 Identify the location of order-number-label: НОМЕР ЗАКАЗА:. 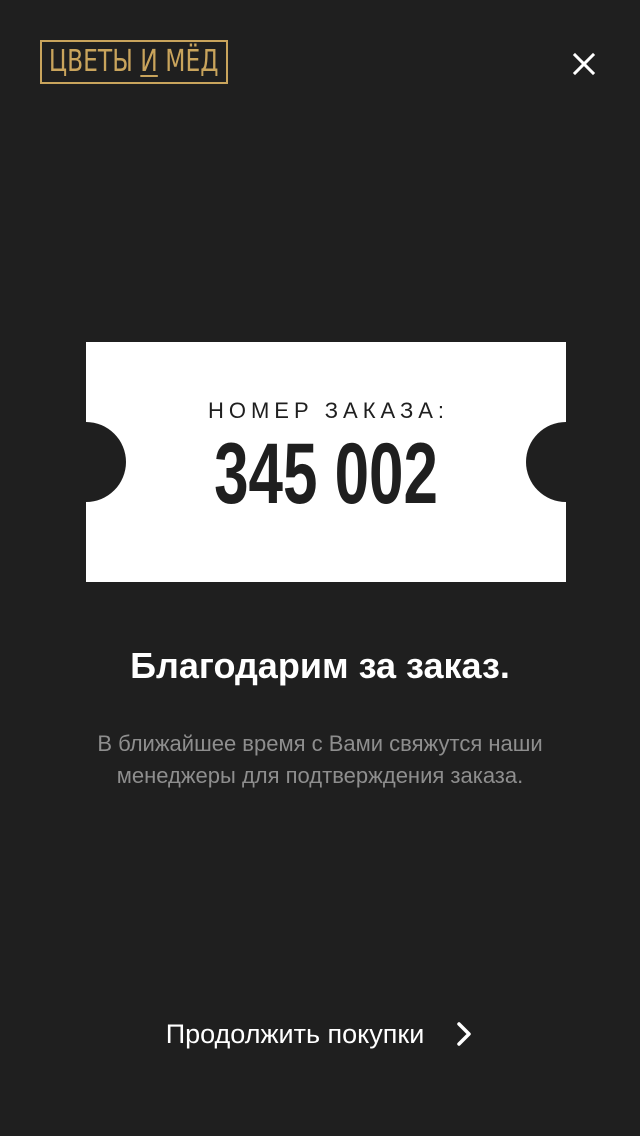
(328, 410).